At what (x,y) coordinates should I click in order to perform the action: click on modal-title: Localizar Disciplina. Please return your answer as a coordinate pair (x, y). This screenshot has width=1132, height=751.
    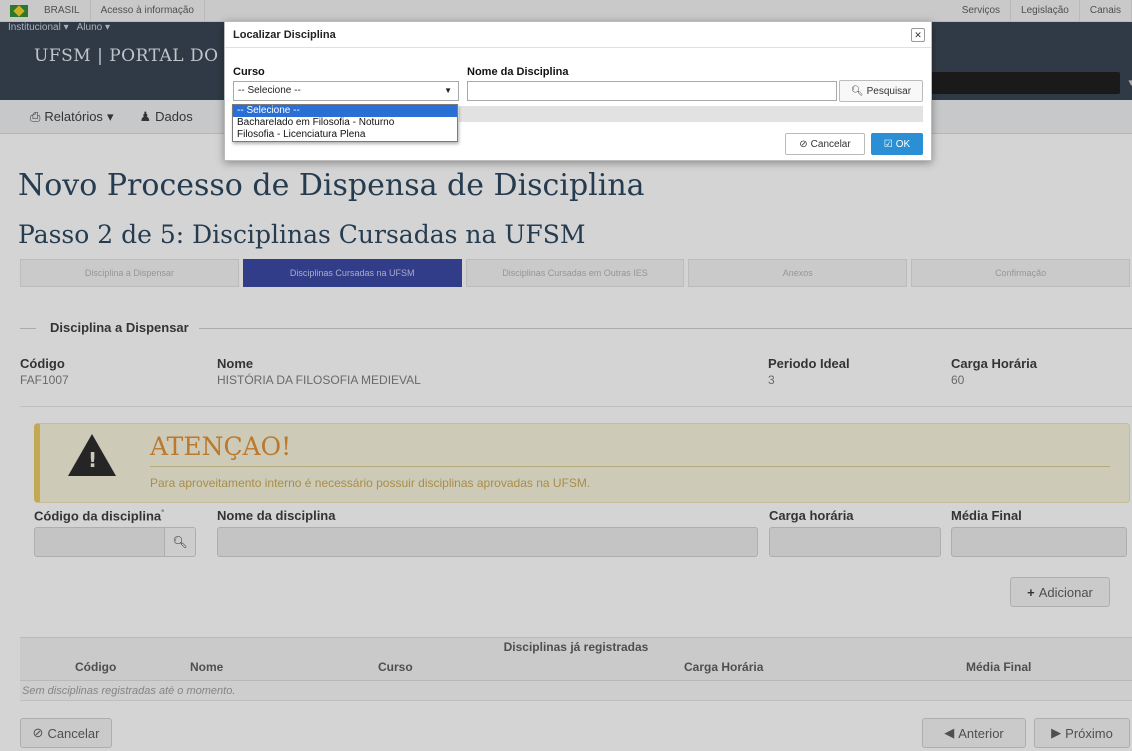
    Looking at the image, I should click on (578, 35).